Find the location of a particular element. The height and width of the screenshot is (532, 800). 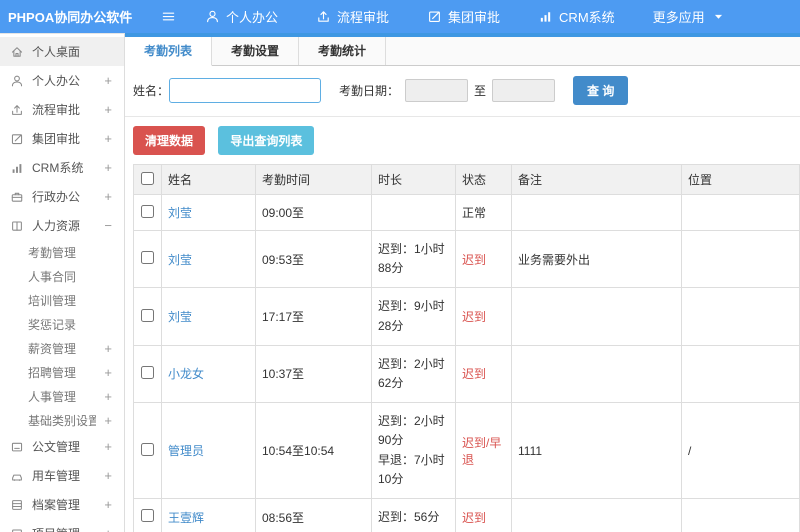

name-label: 姓名： is located at coordinates (151, 91).